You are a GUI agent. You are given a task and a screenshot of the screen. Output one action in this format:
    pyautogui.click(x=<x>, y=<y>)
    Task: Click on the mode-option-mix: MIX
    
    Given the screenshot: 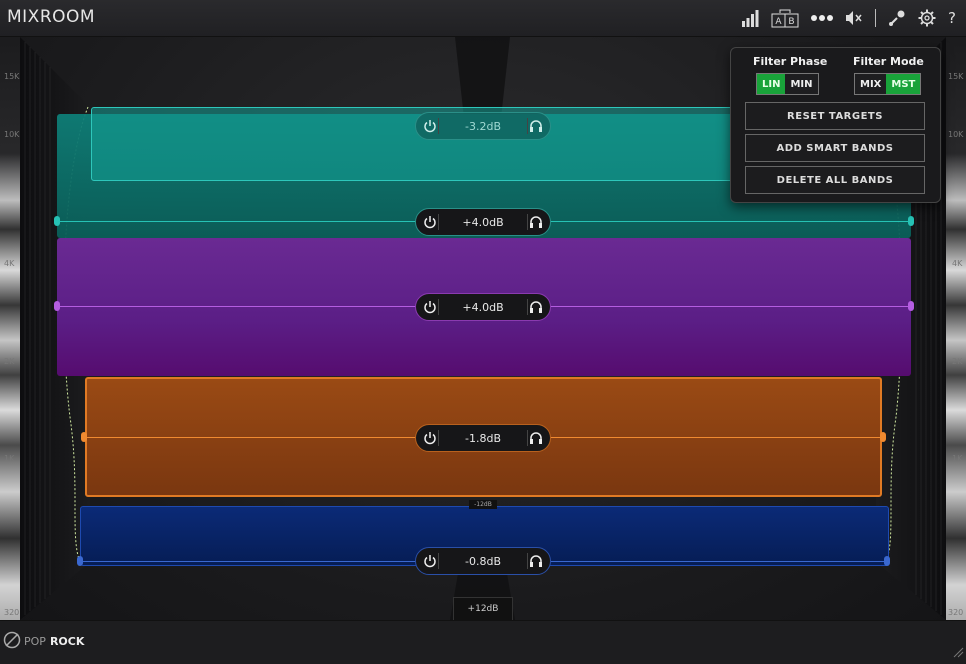 What is the action you would take?
    pyautogui.click(x=871, y=84)
    